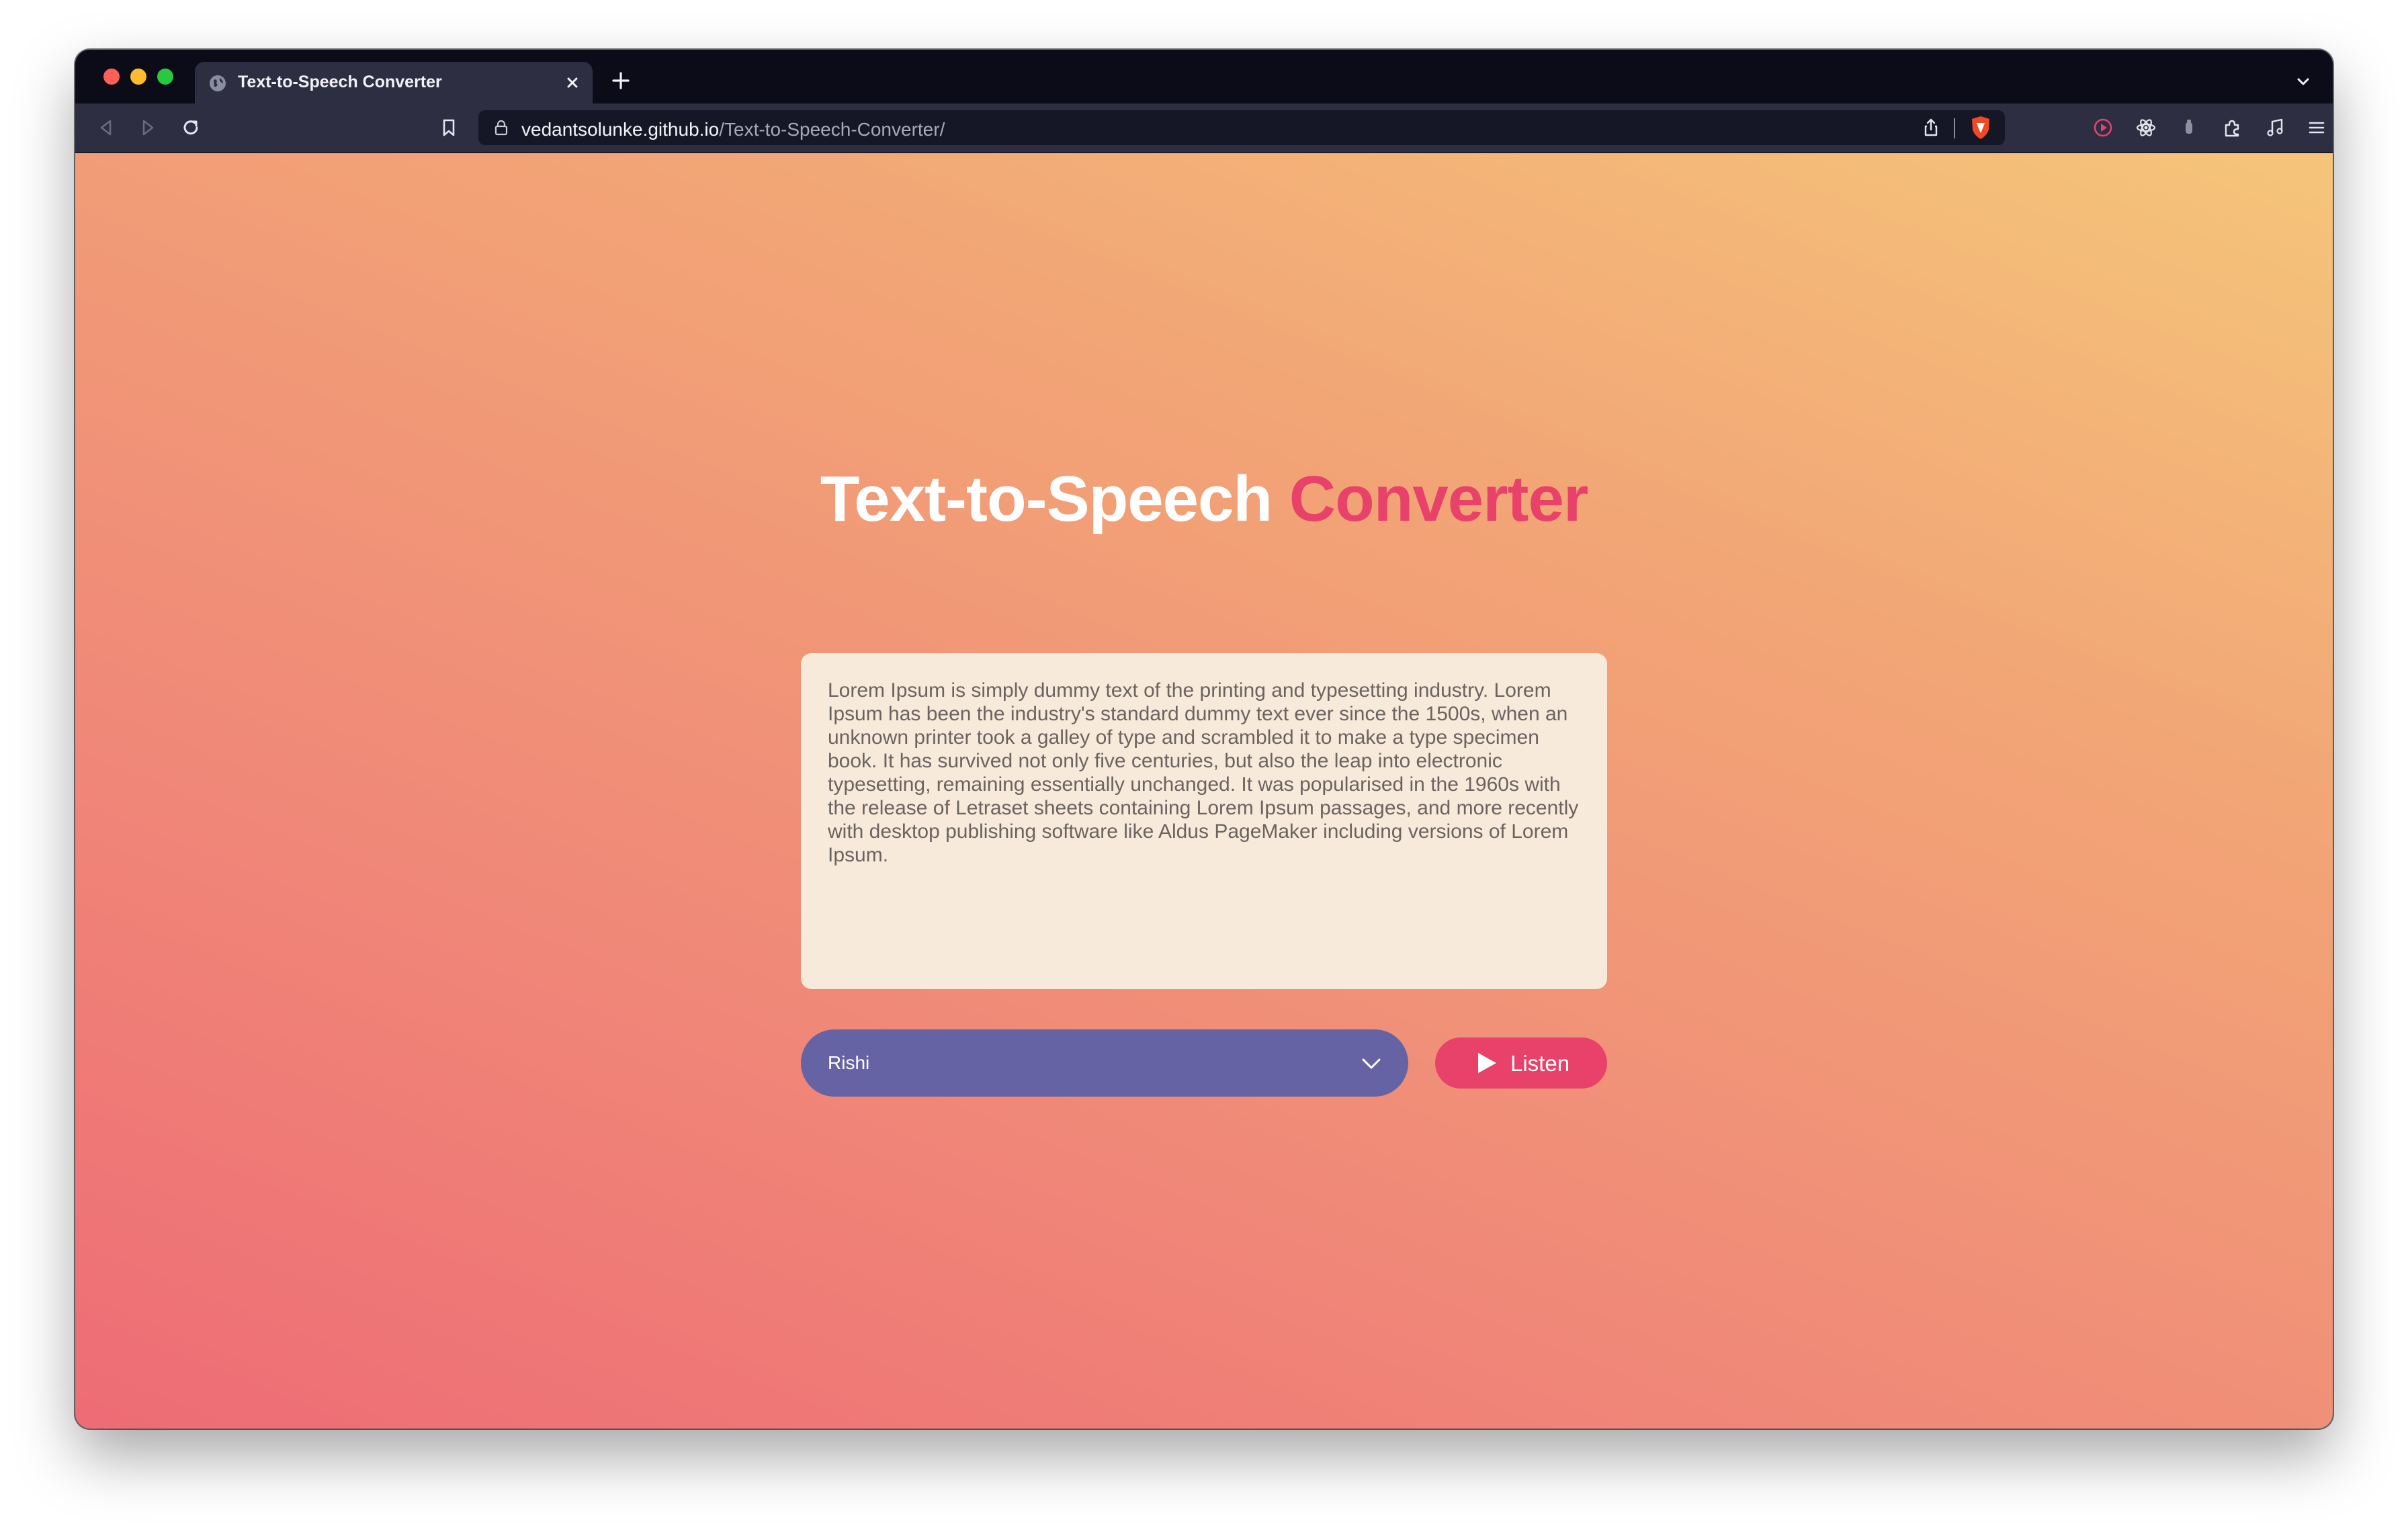 This screenshot has height=1528, width=2408. What do you see at coordinates (2146, 128) in the screenshot?
I see `atom-icon` at bounding box center [2146, 128].